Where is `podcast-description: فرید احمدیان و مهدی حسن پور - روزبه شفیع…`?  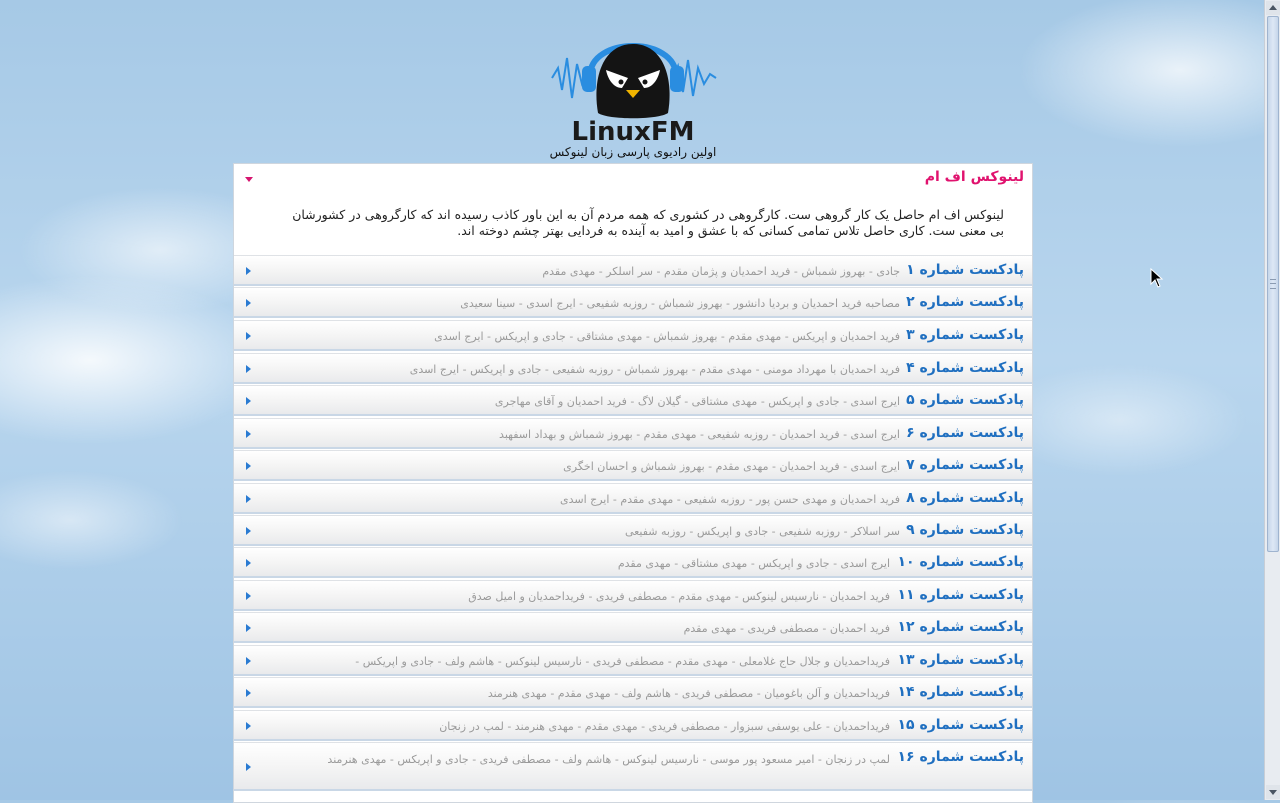 podcast-description: فرید احمدیان و مهدی حسن پور - روزبه شفیع… is located at coordinates (729, 499).